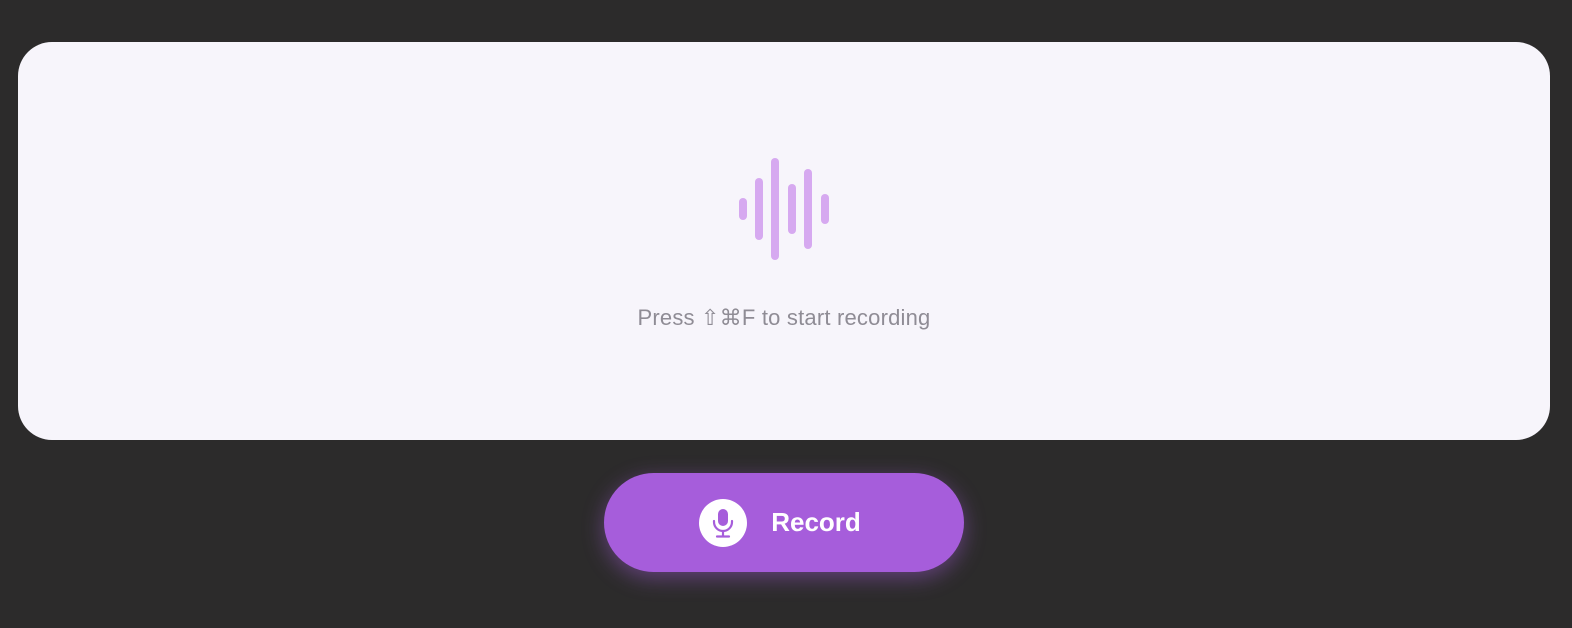 The image size is (1572, 628). I want to click on record-button: Record, so click(784, 522).